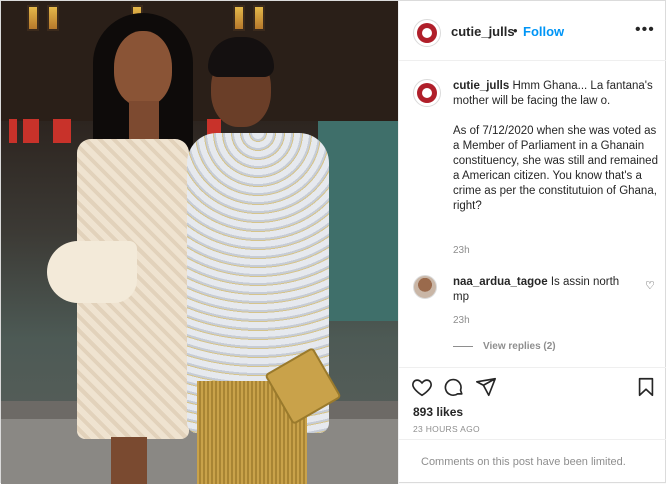 This screenshot has width=666, height=484. Describe the element at coordinates (646, 387) in the screenshot. I see `bookmark-icon` at that location.